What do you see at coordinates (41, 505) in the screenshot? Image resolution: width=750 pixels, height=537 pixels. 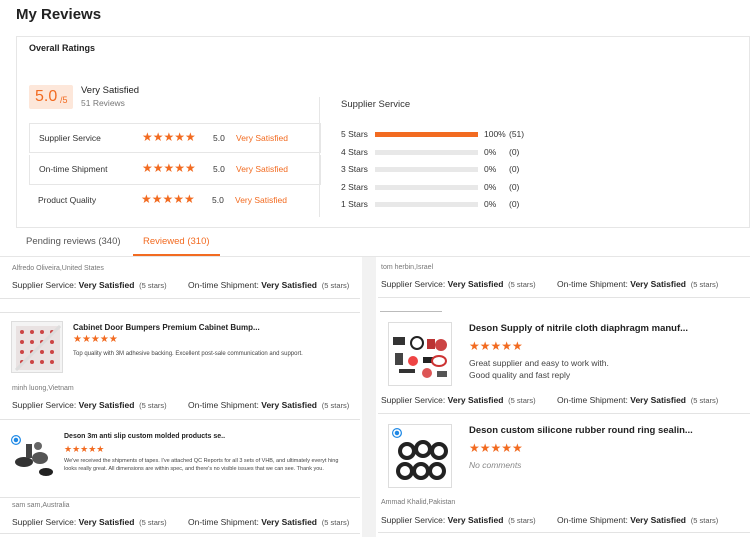 I see `reviewer-name: sam sam,Australia` at bounding box center [41, 505].